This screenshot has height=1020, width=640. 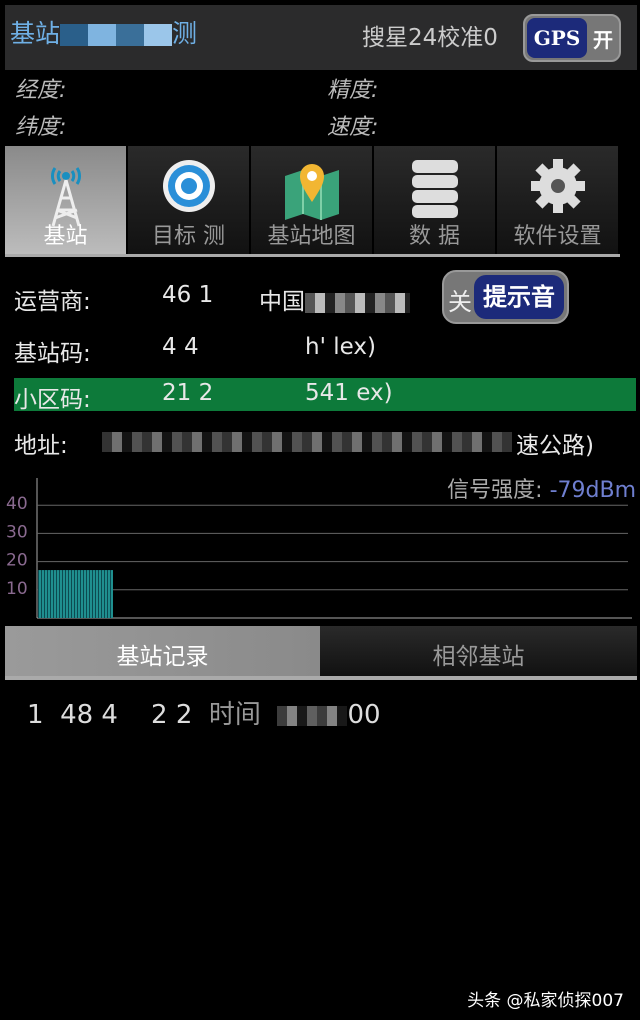 What do you see at coordinates (557, 186) in the screenshot?
I see `gear-icon` at bounding box center [557, 186].